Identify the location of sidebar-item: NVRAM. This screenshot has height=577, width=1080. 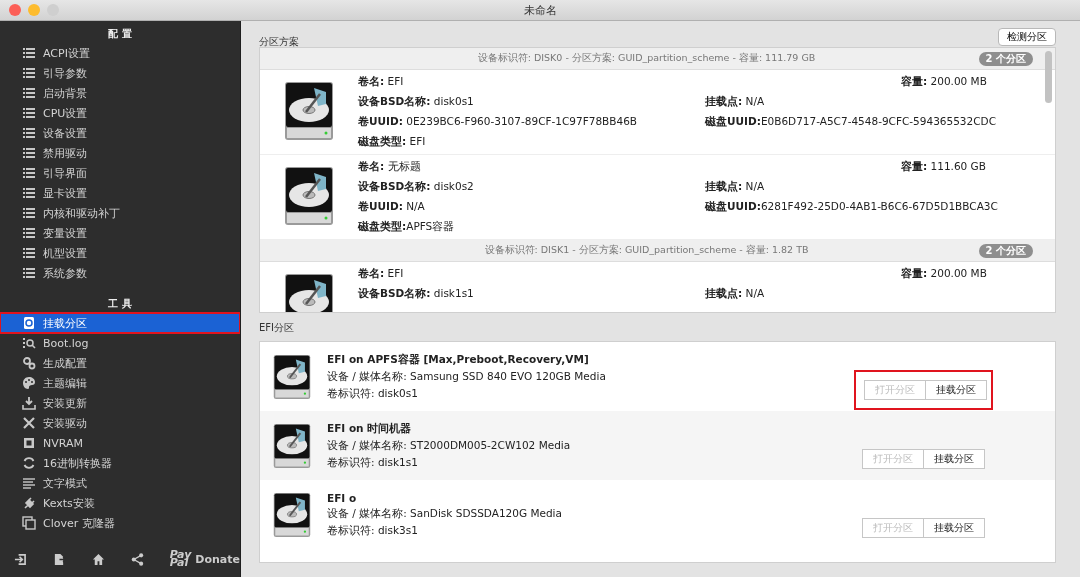
(120, 443).